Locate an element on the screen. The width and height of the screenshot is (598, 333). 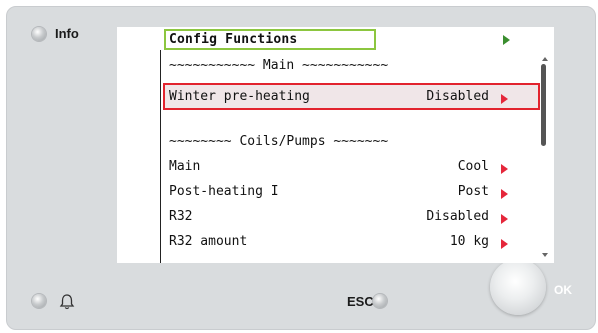
ok-knob is located at coordinates (518, 287).